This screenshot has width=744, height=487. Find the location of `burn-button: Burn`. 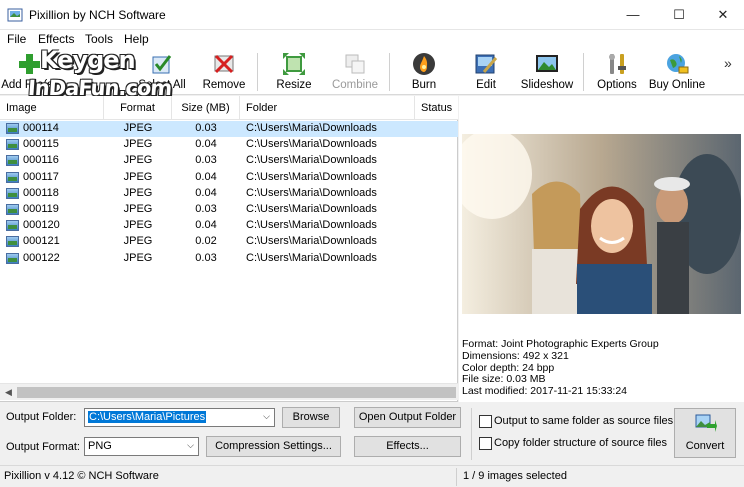

burn-button: Burn is located at coordinates (424, 72).